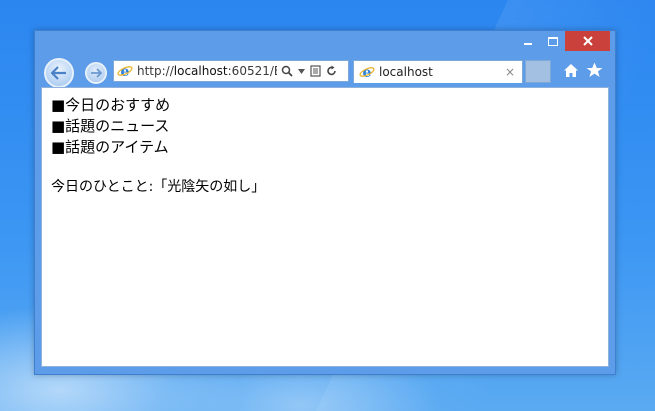 The width and height of the screenshot is (655, 411). What do you see at coordinates (110, 147) in the screenshot?
I see `list-item: ■話題のアイテム` at bounding box center [110, 147].